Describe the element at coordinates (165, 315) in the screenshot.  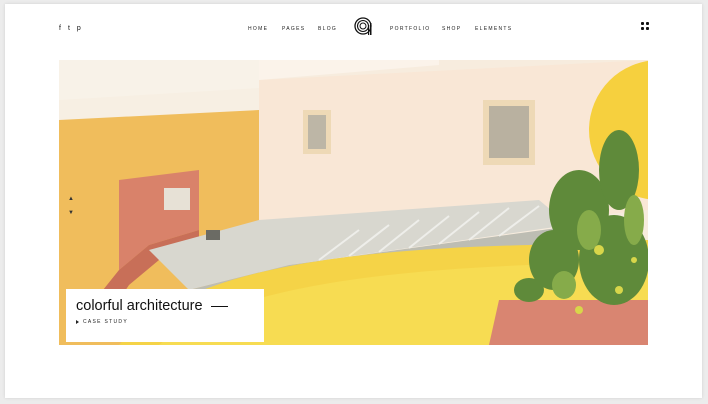
I see `hero-caption: colorful architecture CASE STUDY` at that location.